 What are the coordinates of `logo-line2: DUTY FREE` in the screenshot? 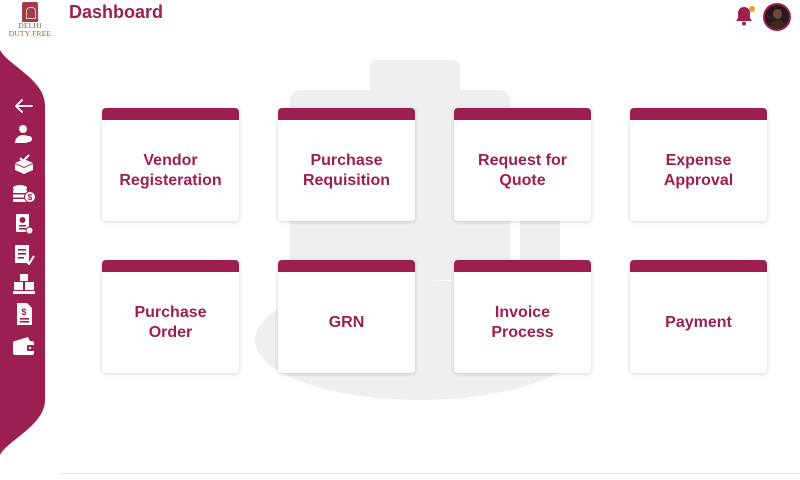 It's located at (30, 33).